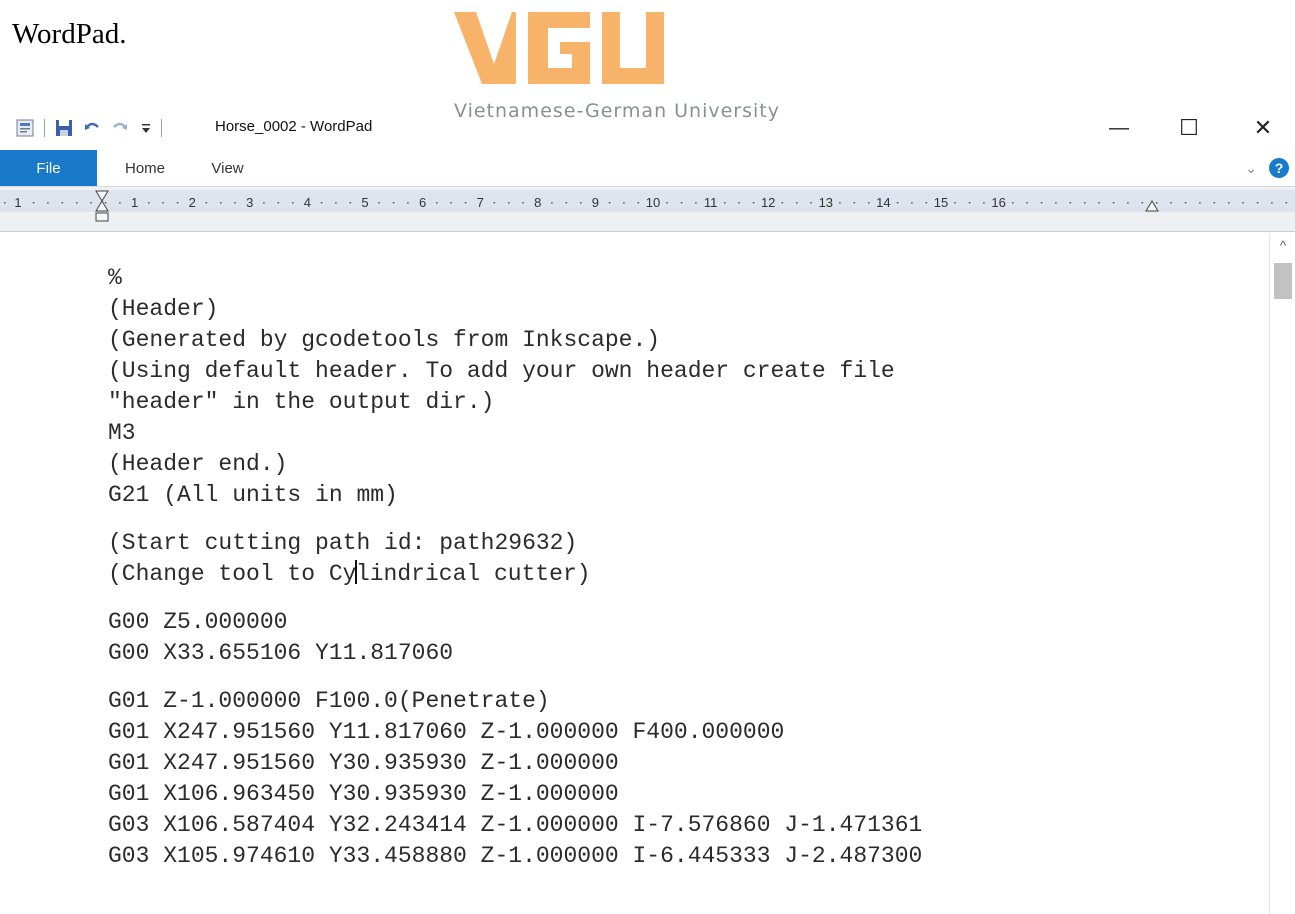  What do you see at coordinates (232, 574) in the screenshot?
I see `line-segment: (Change tool to Cy` at bounding box center [232, 574].